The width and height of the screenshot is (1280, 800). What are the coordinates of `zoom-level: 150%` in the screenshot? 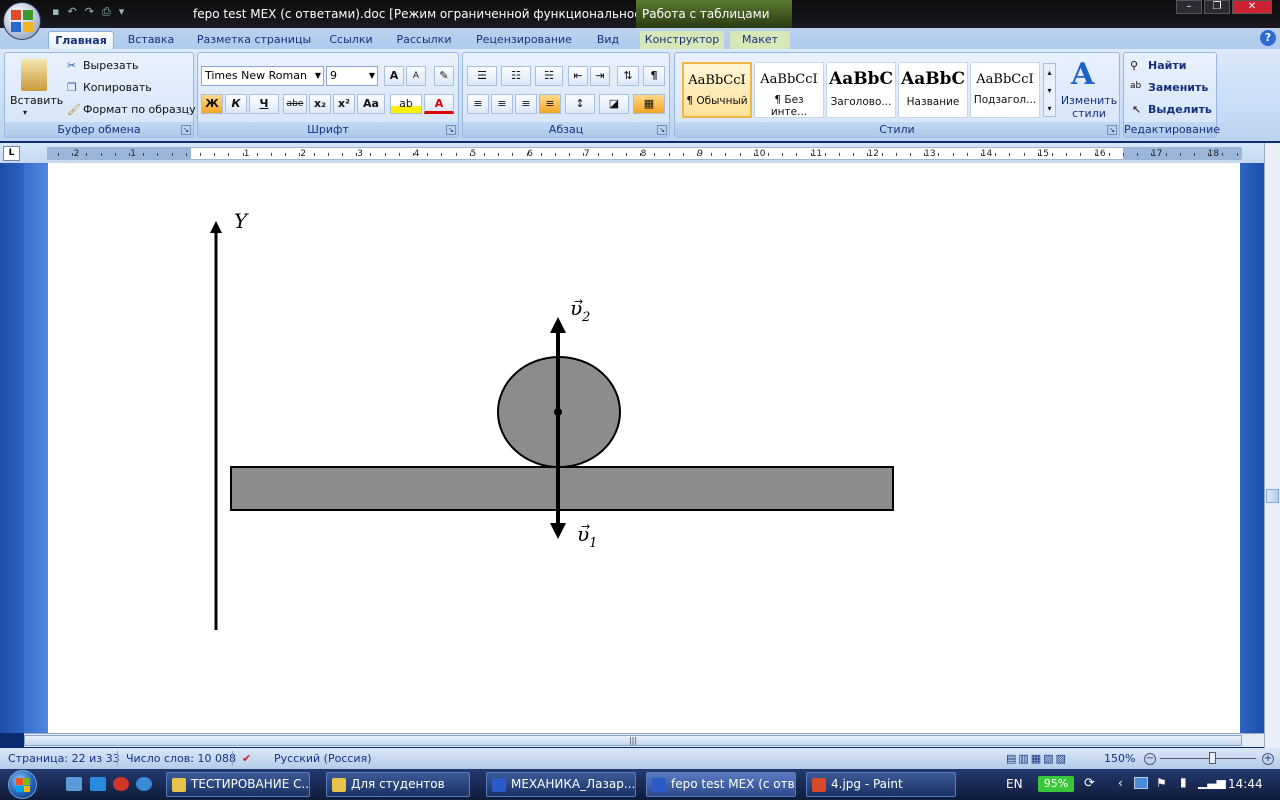 It's located at (1119, 758).